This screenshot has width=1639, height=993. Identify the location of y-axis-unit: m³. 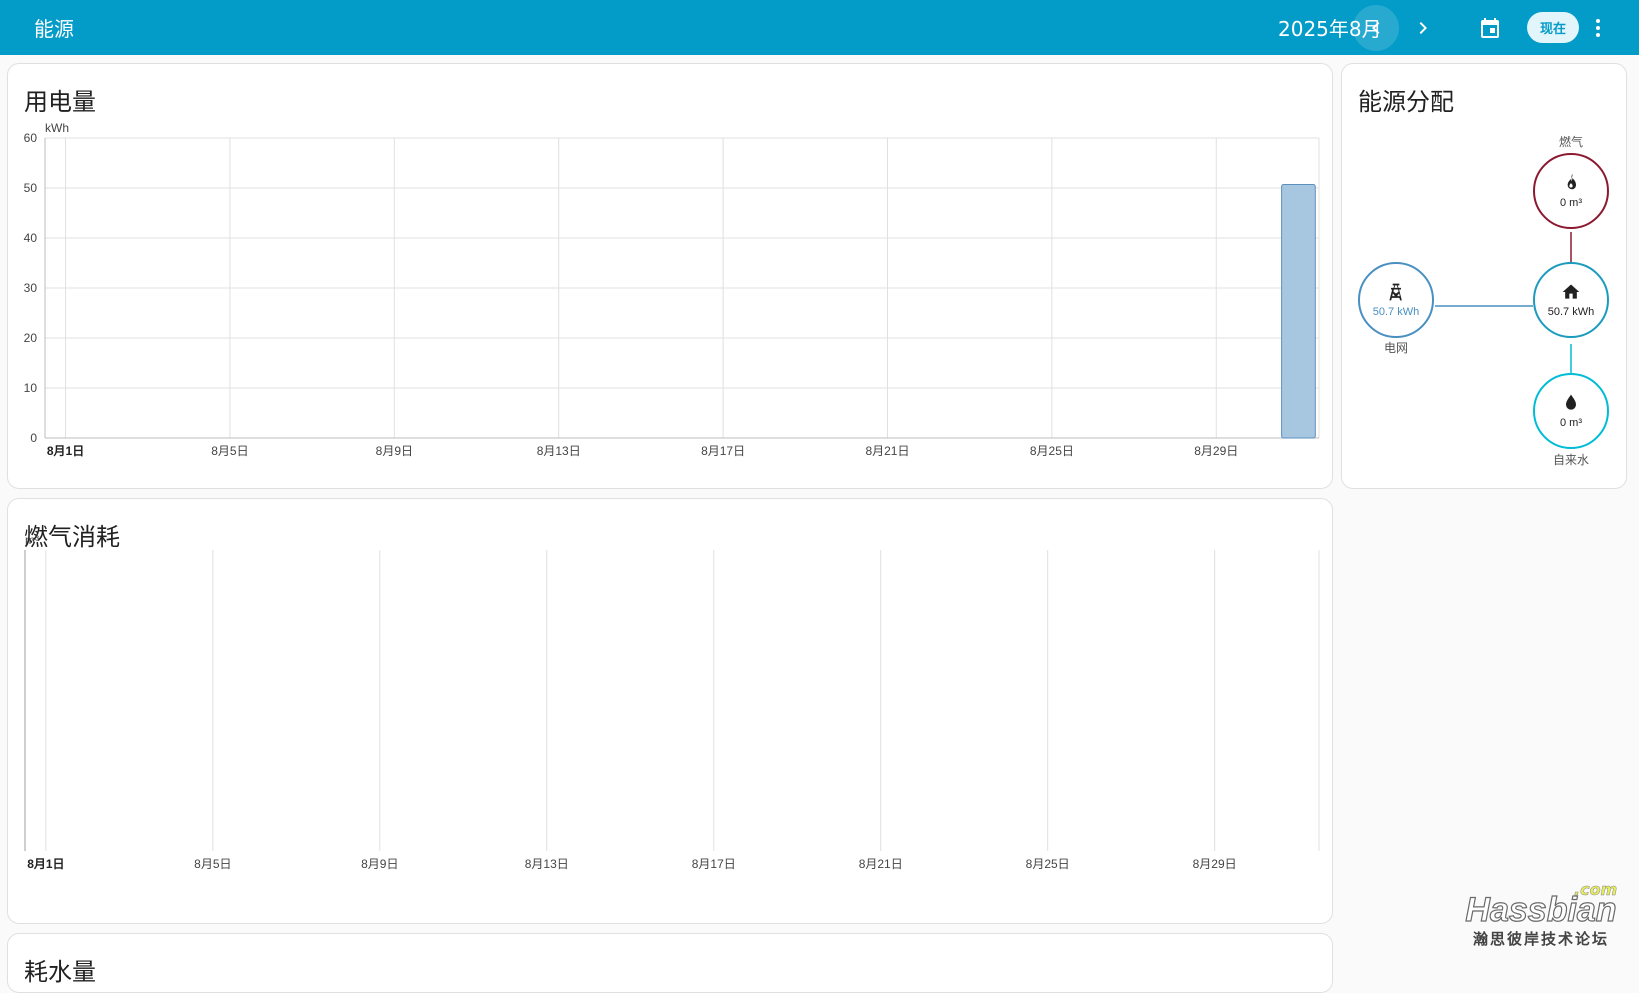
(32, 540).